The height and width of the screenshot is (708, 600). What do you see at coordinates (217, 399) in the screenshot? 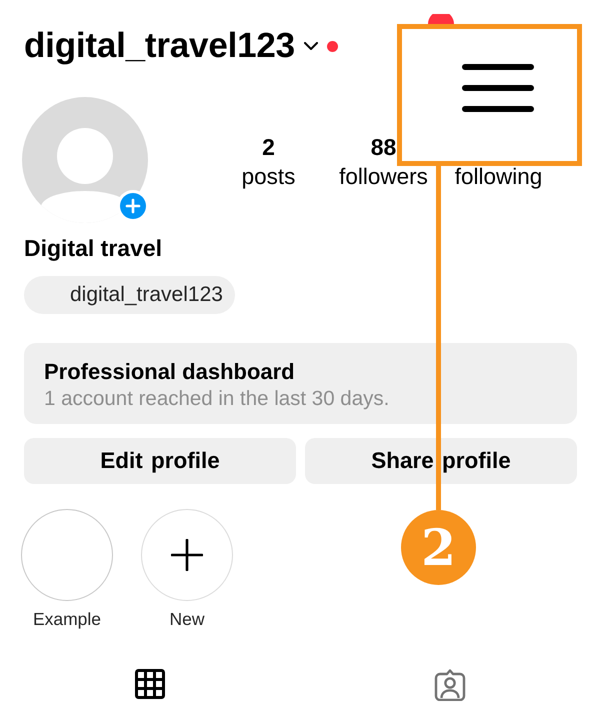
I see `dashboard-subtitle: 1 account reached in the last 30 days.` at bounding box center [217, 399].